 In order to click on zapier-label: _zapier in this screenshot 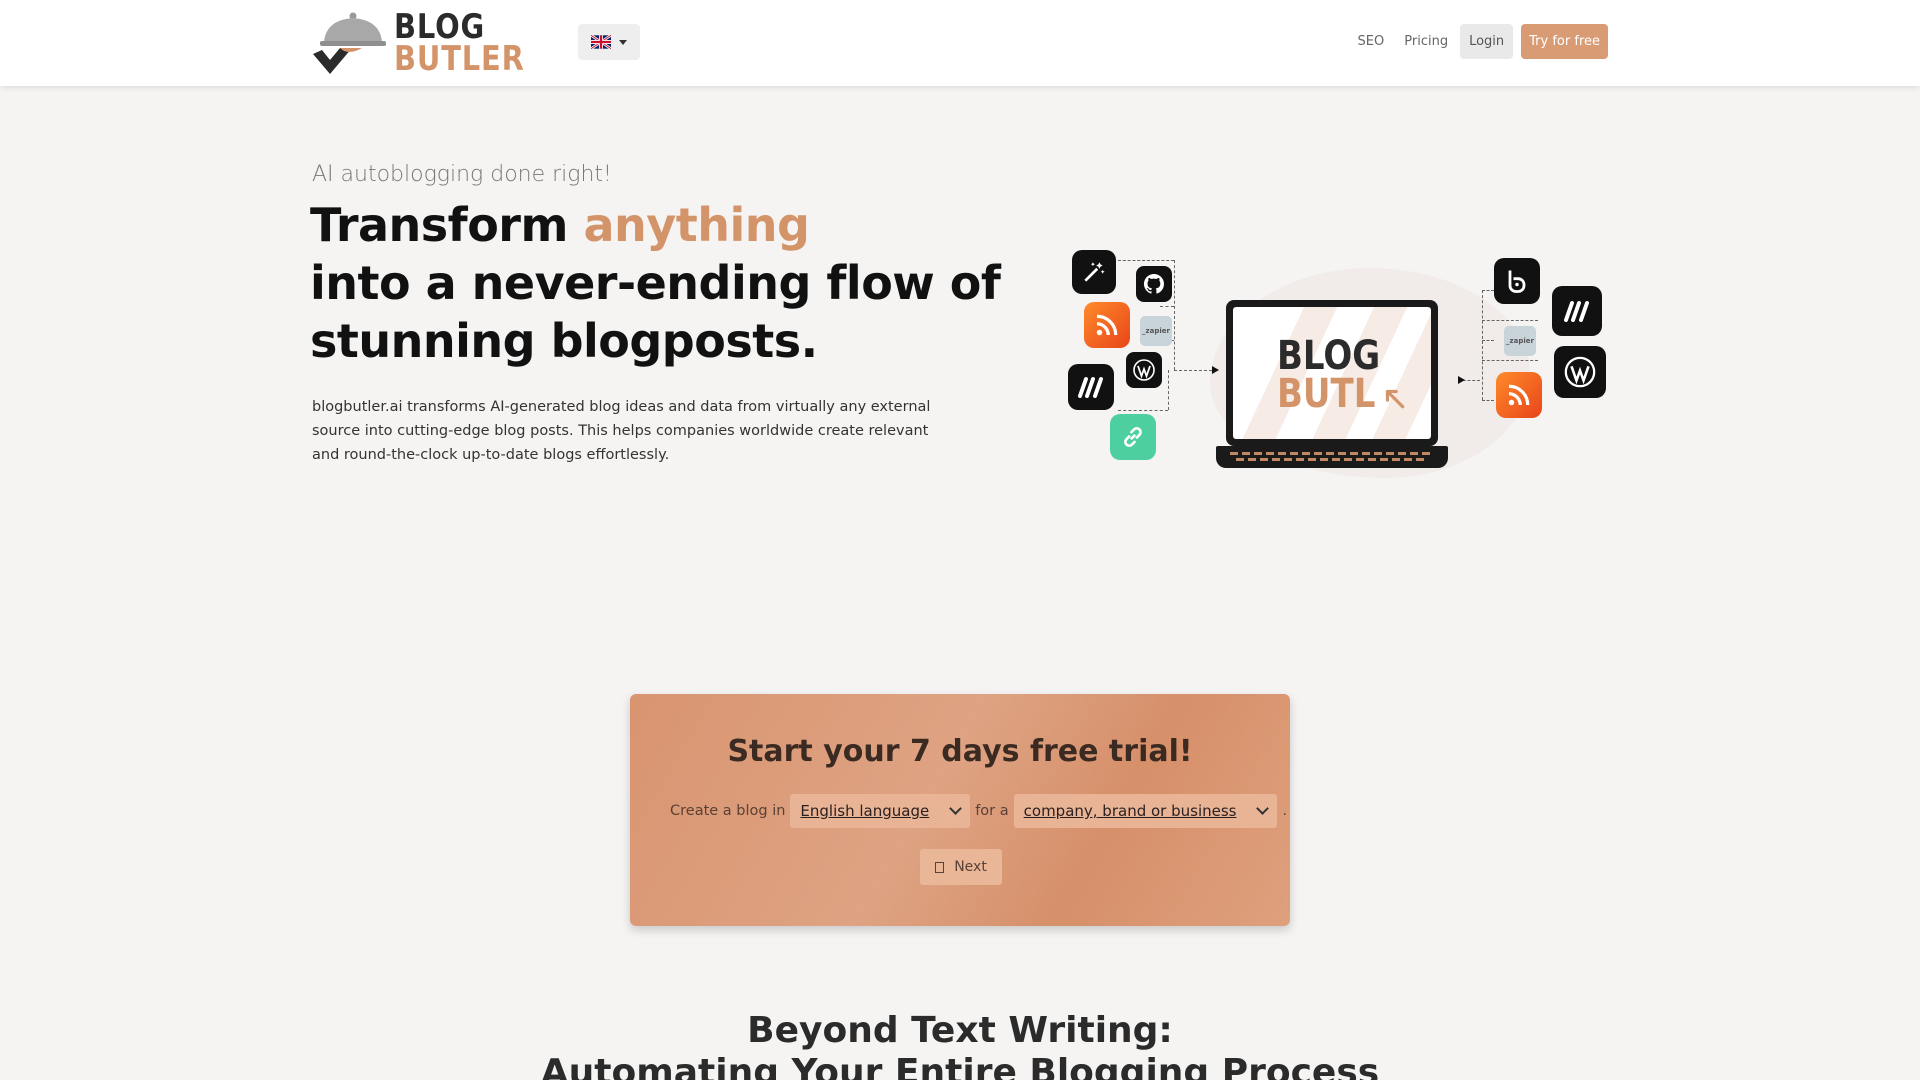, I will do `click(1156, 331)`.